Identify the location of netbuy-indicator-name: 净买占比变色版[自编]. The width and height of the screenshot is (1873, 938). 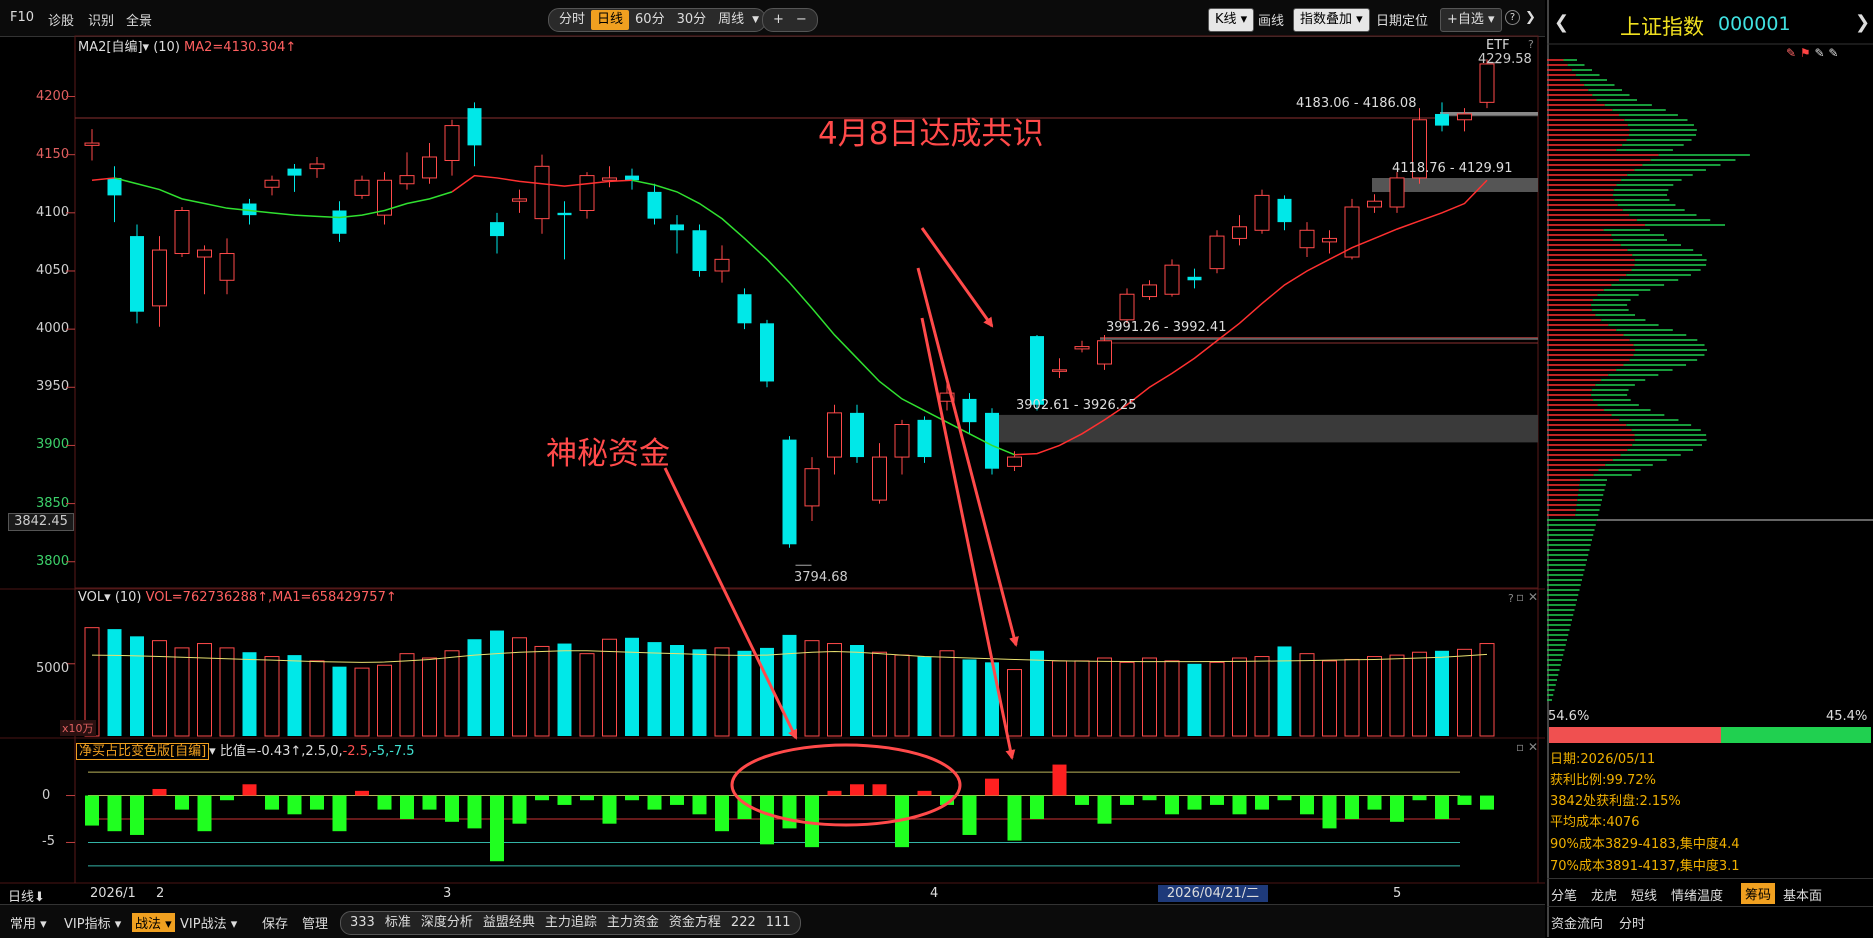
(143, 751).